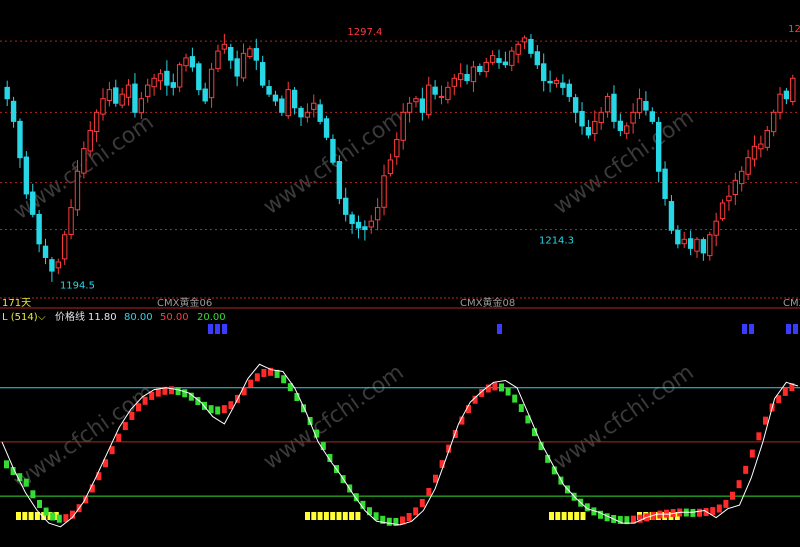  What do you see at coordinates (794, 29) in the screenshot?
I see `price-annotation-label: 1298.8` at bounding box center [794, 29].